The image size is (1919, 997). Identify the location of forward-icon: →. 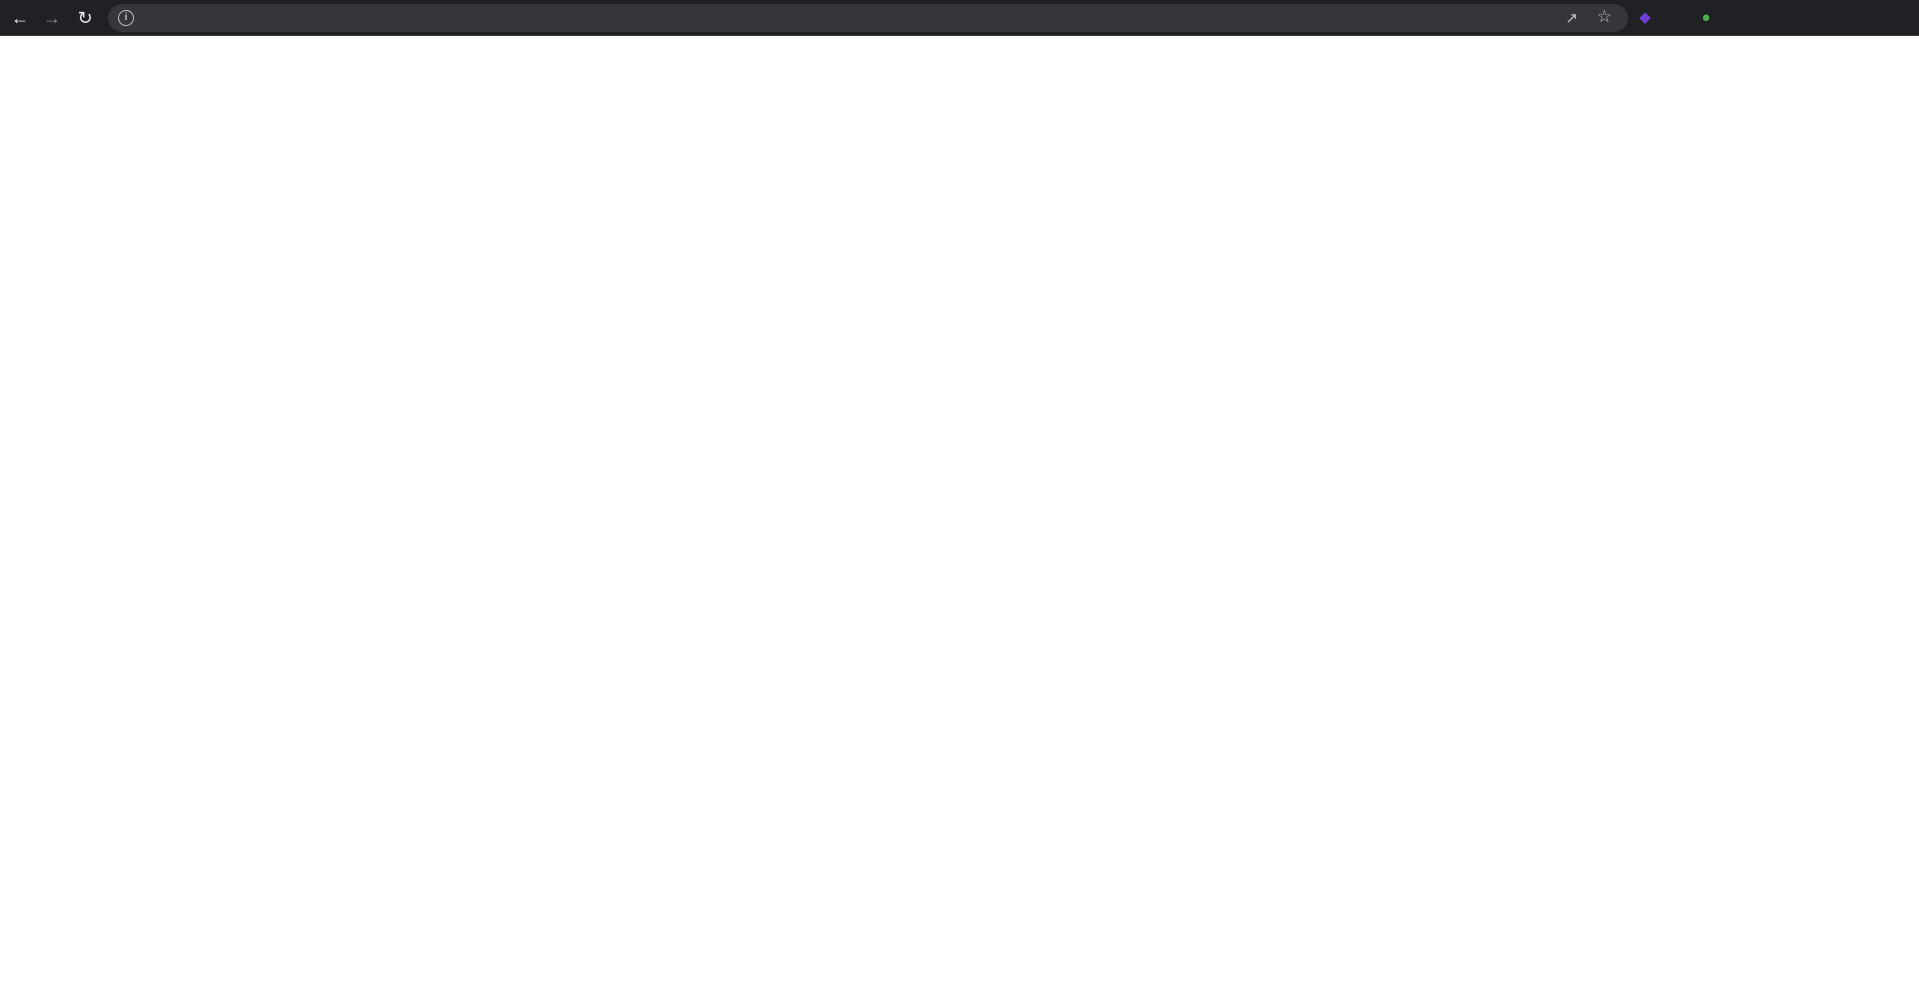
(52, 18).